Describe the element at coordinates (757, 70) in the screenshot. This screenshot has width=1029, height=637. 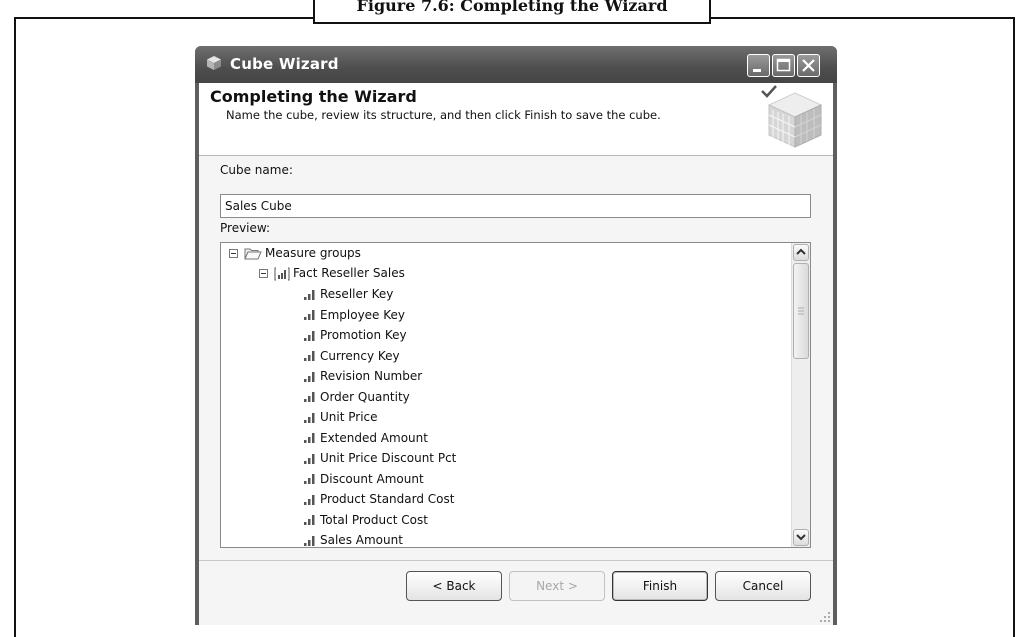
I see `minimize-icon` at that location.